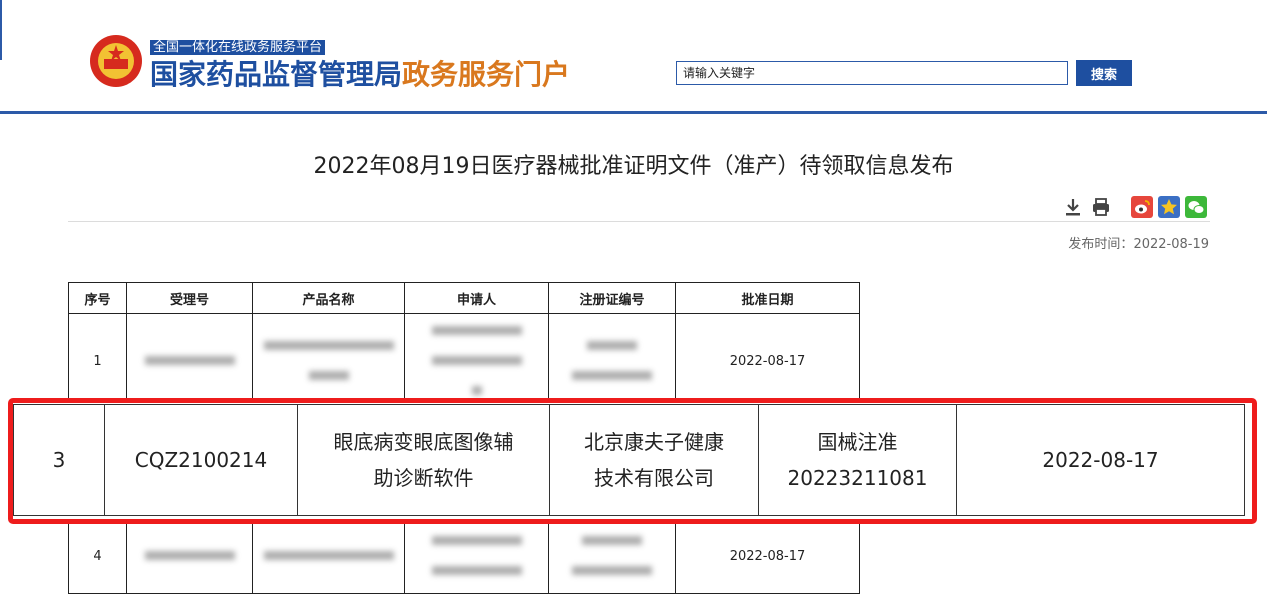 This screenshot has height=594, width=1267. What do you see at coordinates (423, 460) in the screenshot?
I see `product-name: 眼底病变眼底图像辅 助诊断软件` at bounding box center [423, 460].